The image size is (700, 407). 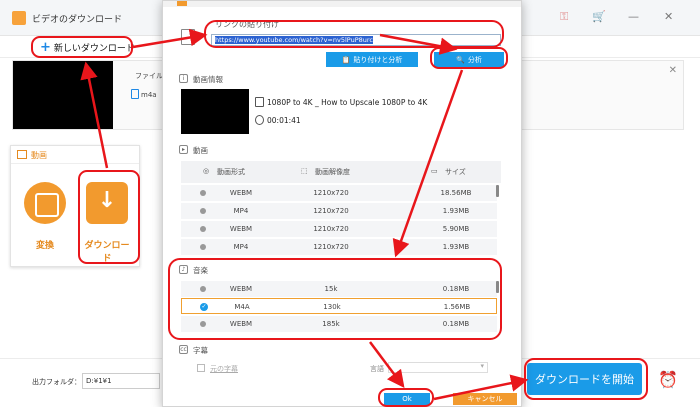 What do you see at coordinates (469, 58) in the screenshot?
I see `annotation-ring-analyze` at bounding box center [469, 58].